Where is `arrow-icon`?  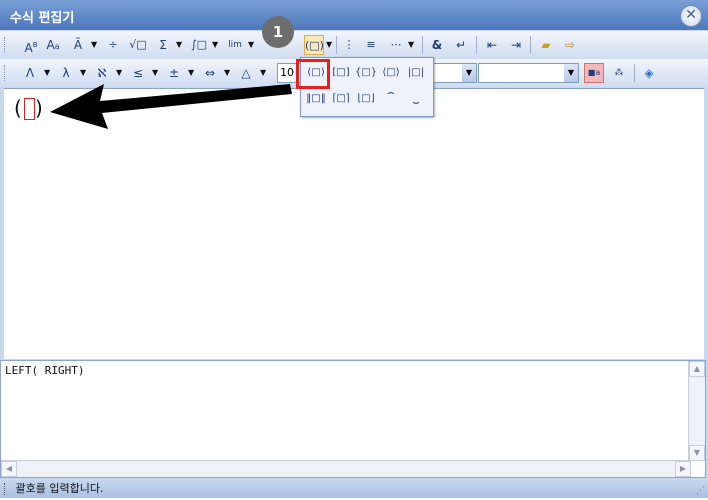
arrow-icon is located at coordinates (171, 106).